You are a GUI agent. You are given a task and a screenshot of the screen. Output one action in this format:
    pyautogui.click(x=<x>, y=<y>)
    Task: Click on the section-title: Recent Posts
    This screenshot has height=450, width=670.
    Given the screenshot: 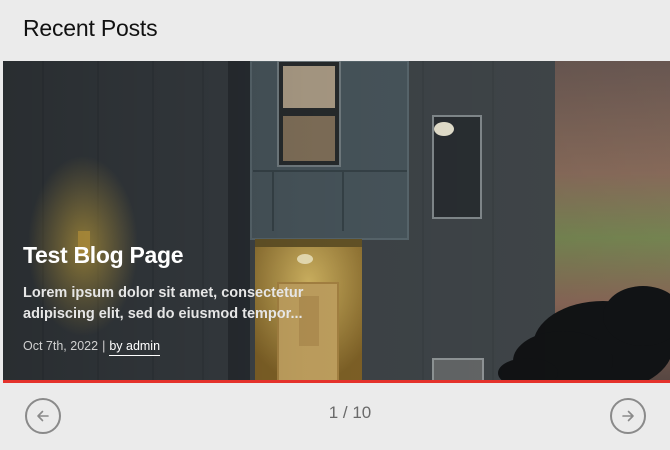 What is the action you would take?
    pyautogui.click(x=90, y=28)
    